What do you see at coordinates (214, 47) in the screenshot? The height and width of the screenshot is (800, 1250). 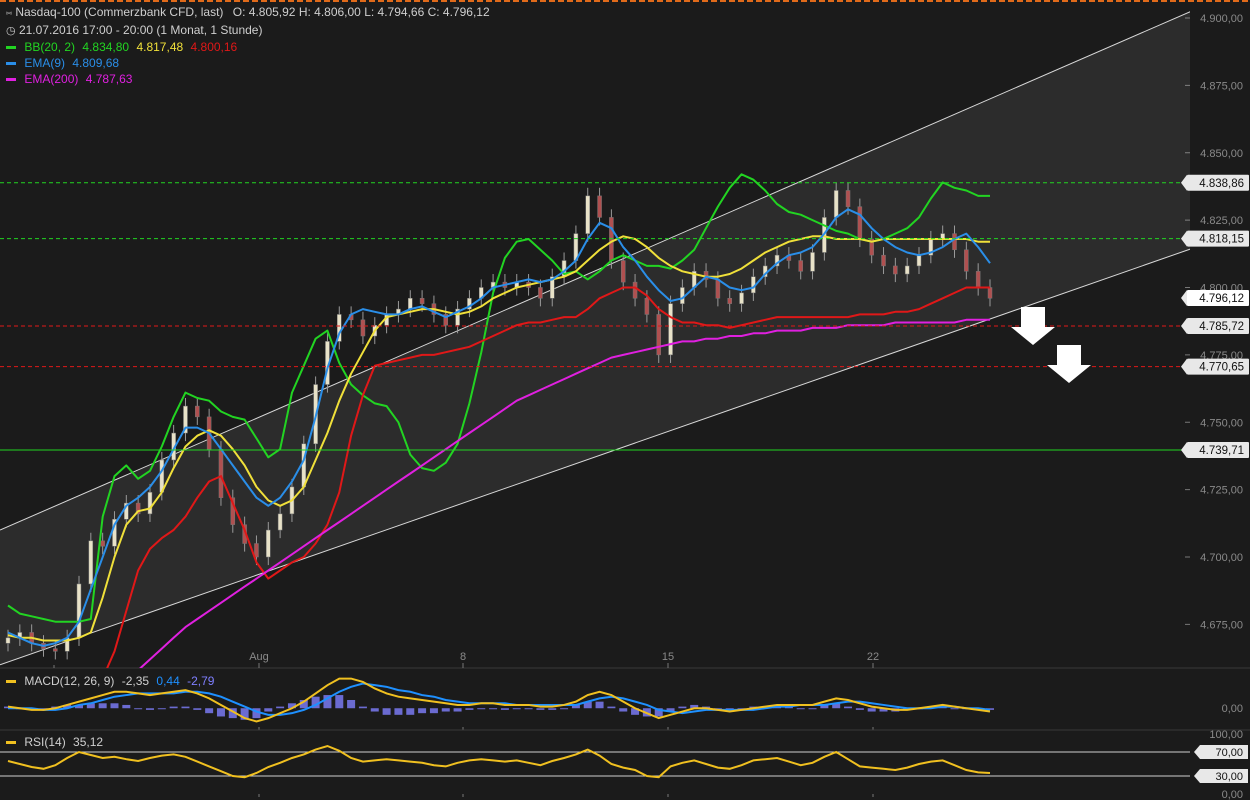 I see `bb-lower-value: 4.800,16` at bounding box center [214, 47].